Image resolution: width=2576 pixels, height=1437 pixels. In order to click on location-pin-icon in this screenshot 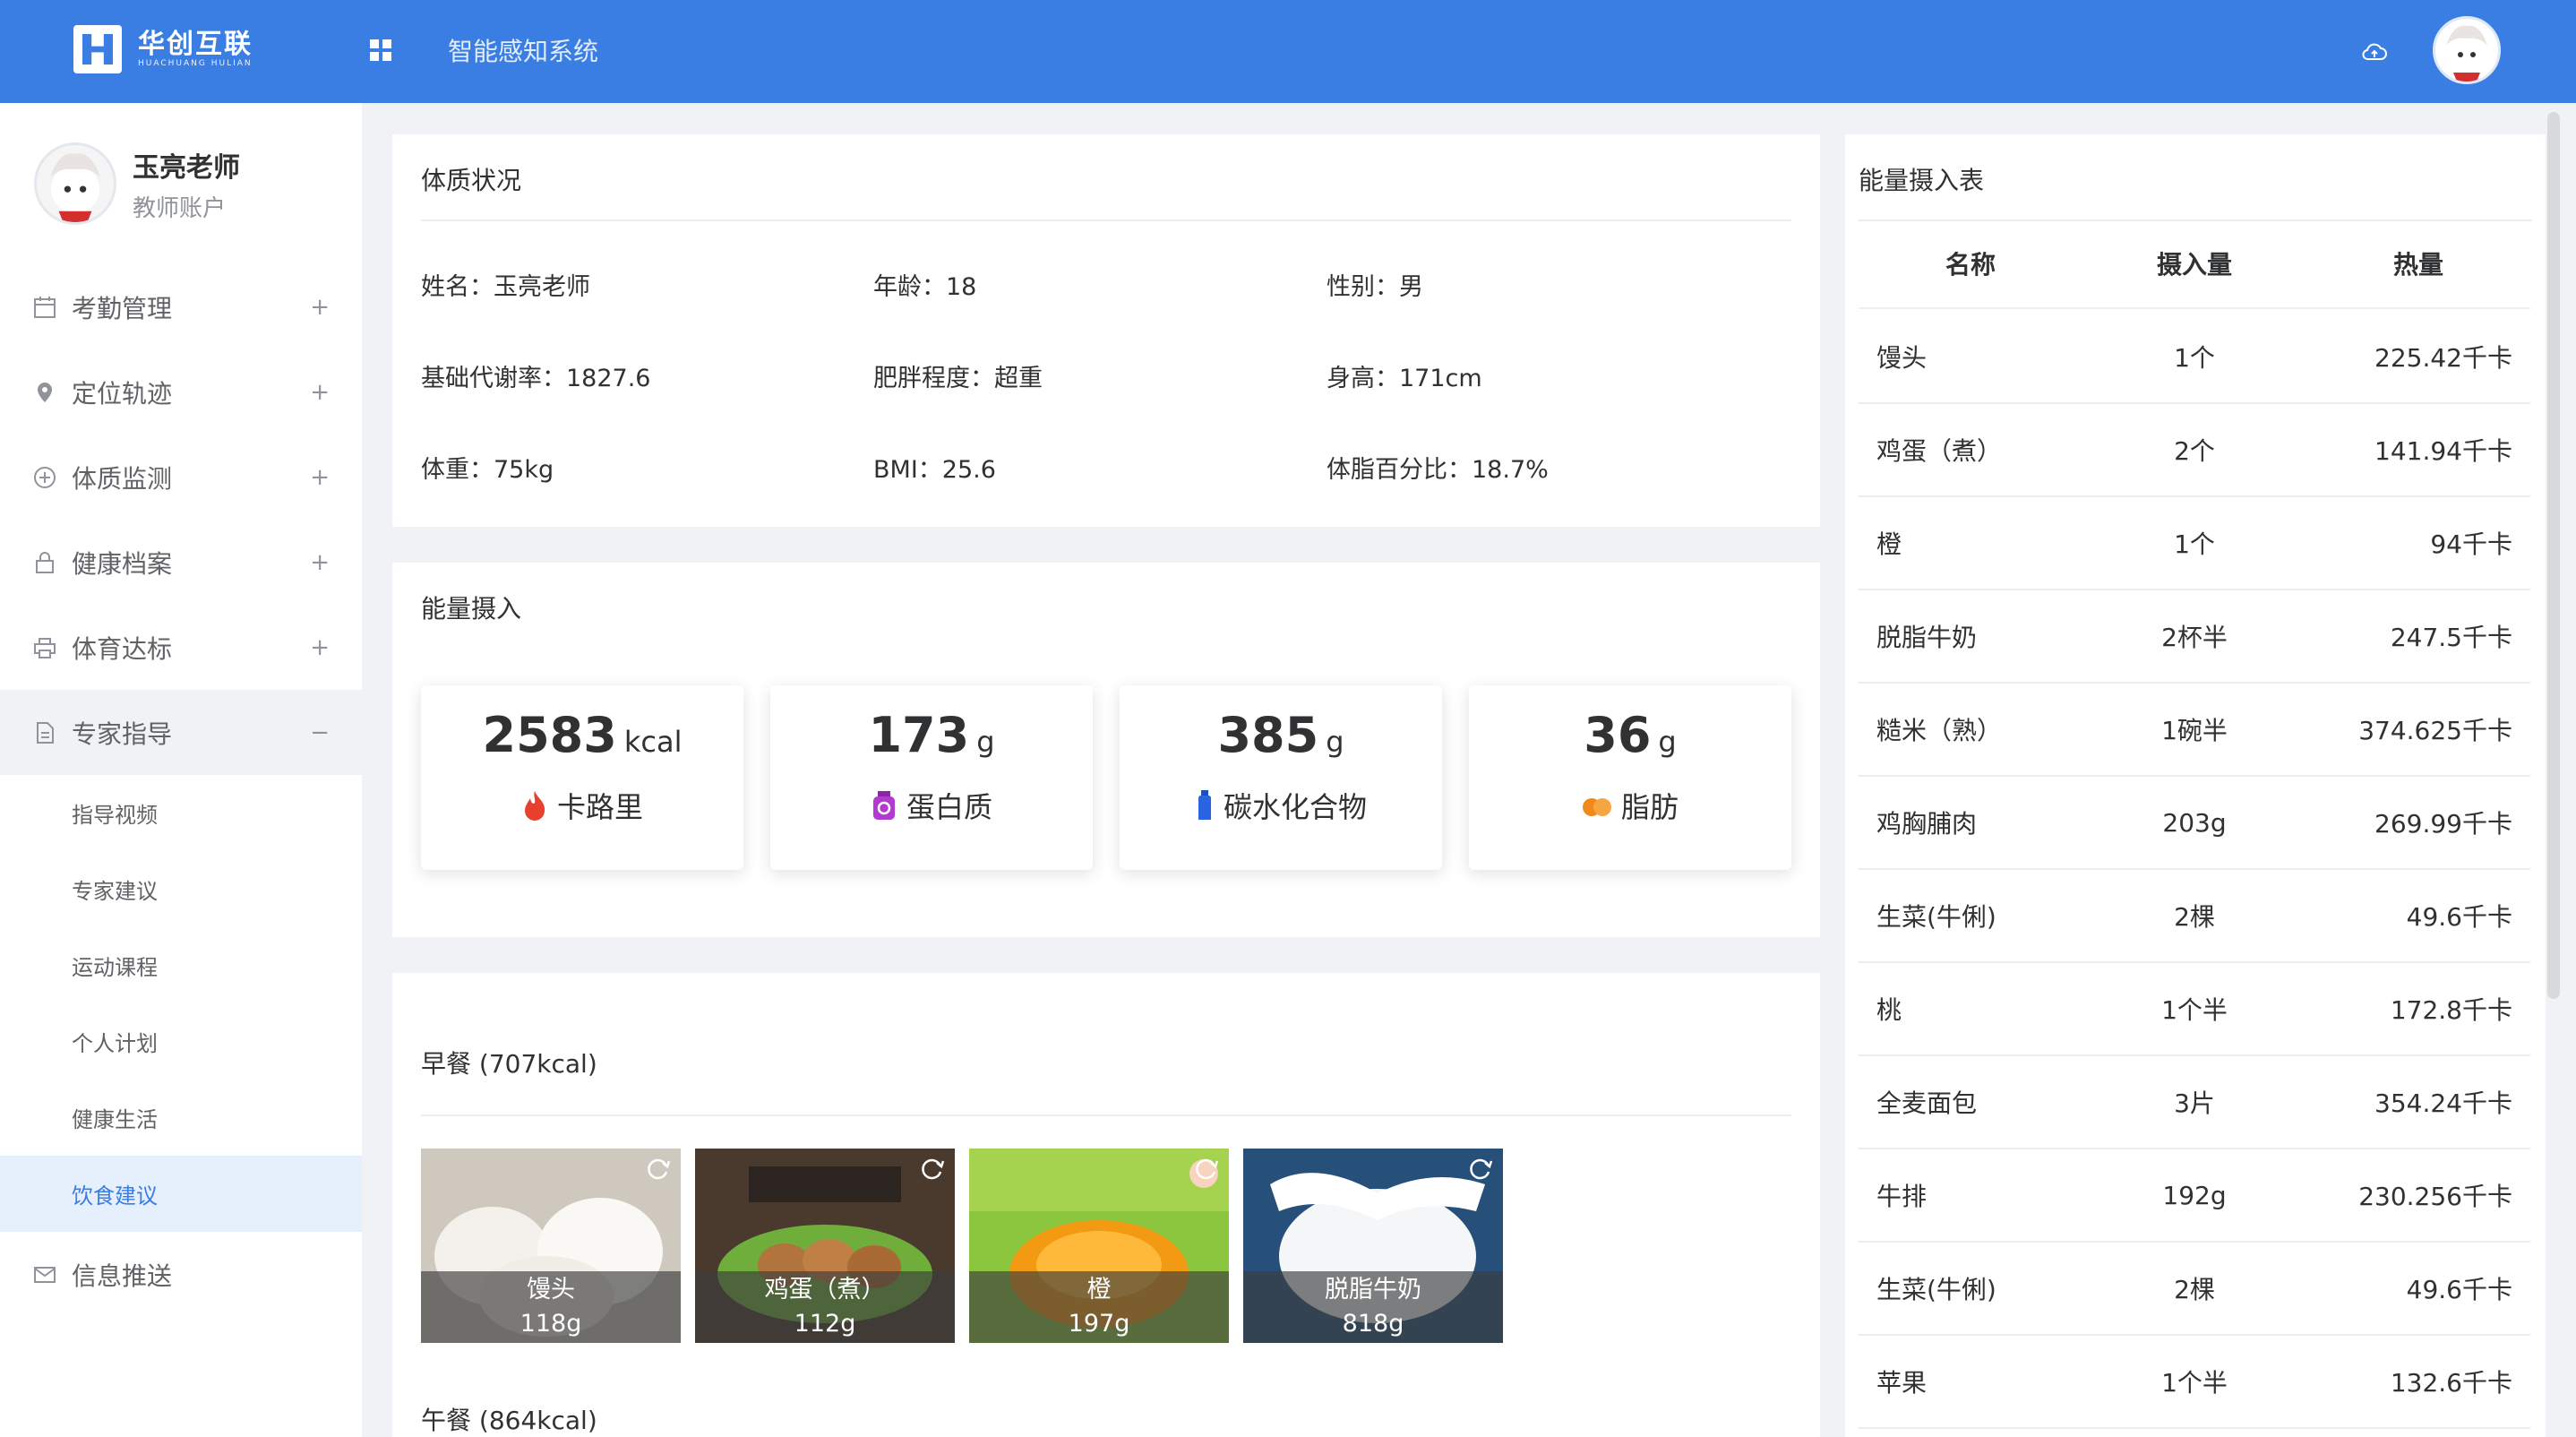, I will do `click(44, 393)`.